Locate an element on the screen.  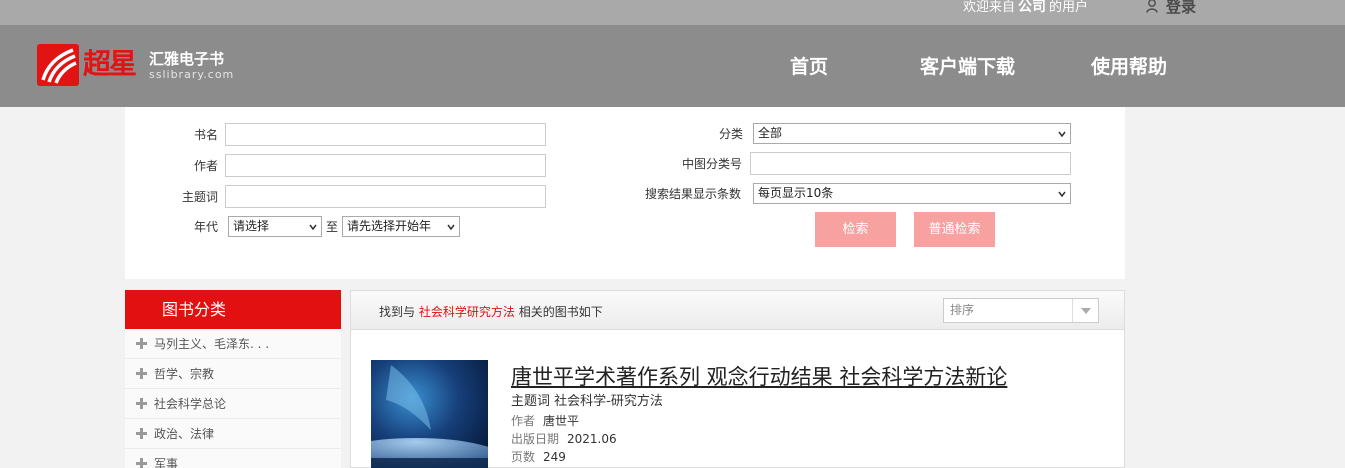
top-bar: 欢迎来自 公司 的用户 登录 is located at coordinates (672, 12).